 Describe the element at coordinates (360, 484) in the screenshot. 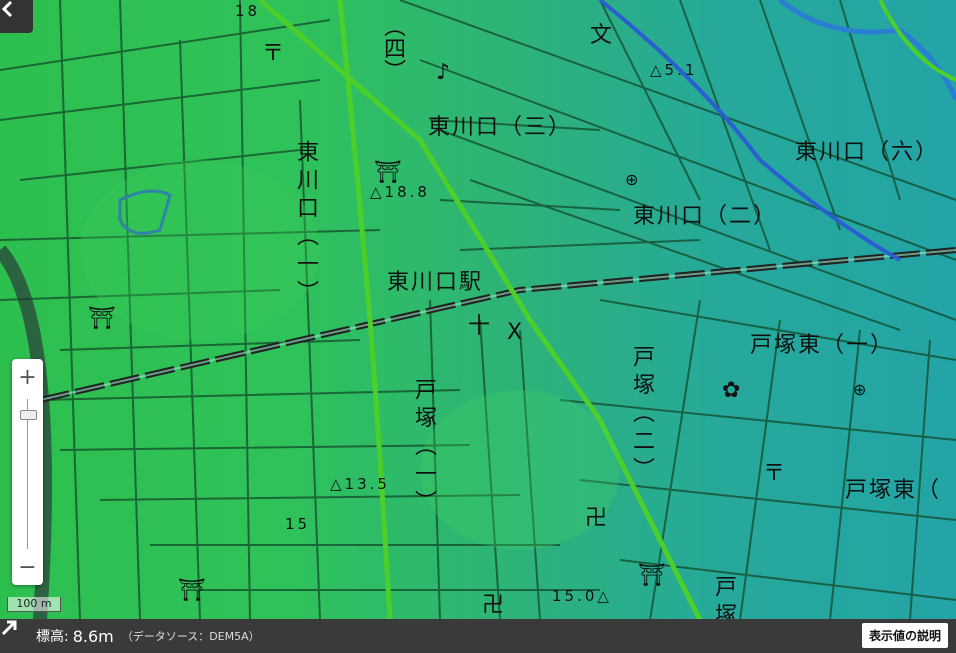

I see `elevation-point-13-5: △13.5` at that location.